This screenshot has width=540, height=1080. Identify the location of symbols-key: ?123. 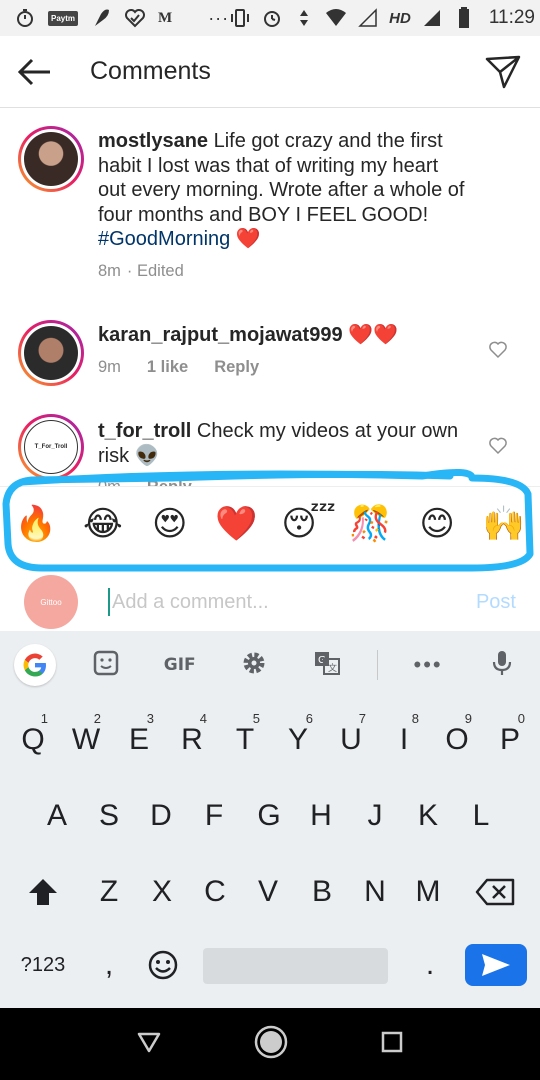
(43, 965).